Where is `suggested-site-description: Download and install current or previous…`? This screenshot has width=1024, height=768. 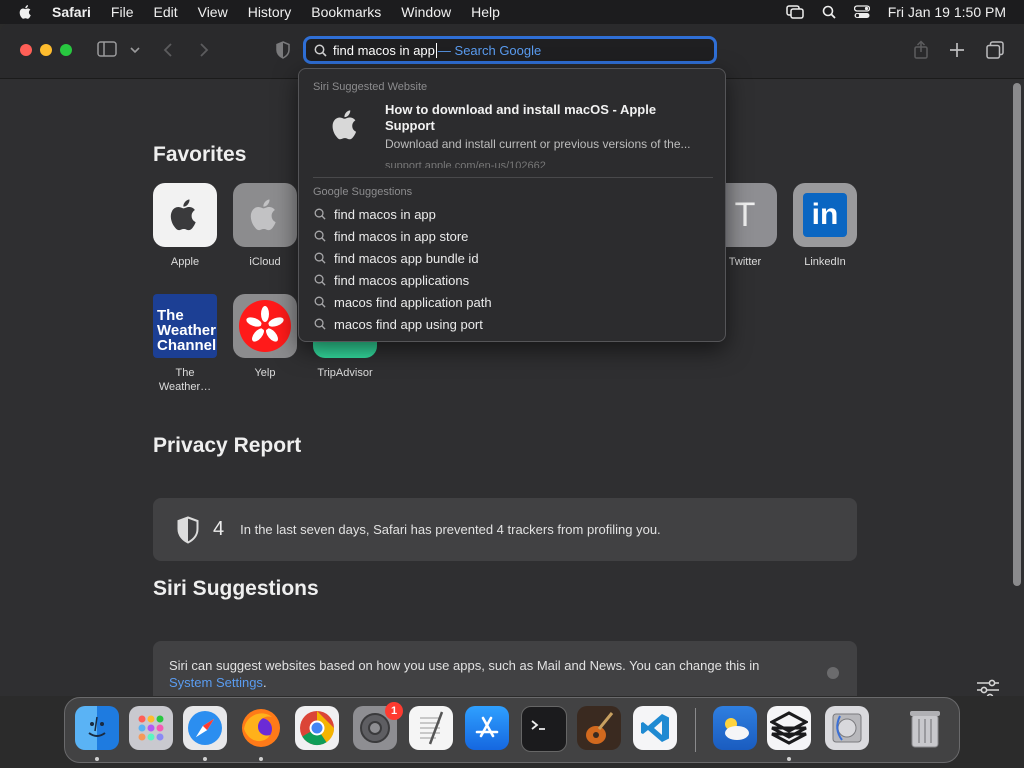 suggested-site-description: Download and install current or previous… is located at coordinates (538, 144).